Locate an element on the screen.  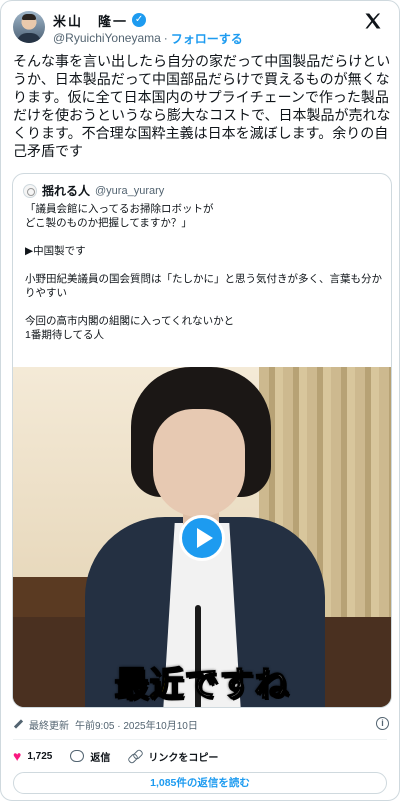
post-meta: 最終更新 午前9:05 · 2025年10月10日 i is located at coordinates (201, 724).